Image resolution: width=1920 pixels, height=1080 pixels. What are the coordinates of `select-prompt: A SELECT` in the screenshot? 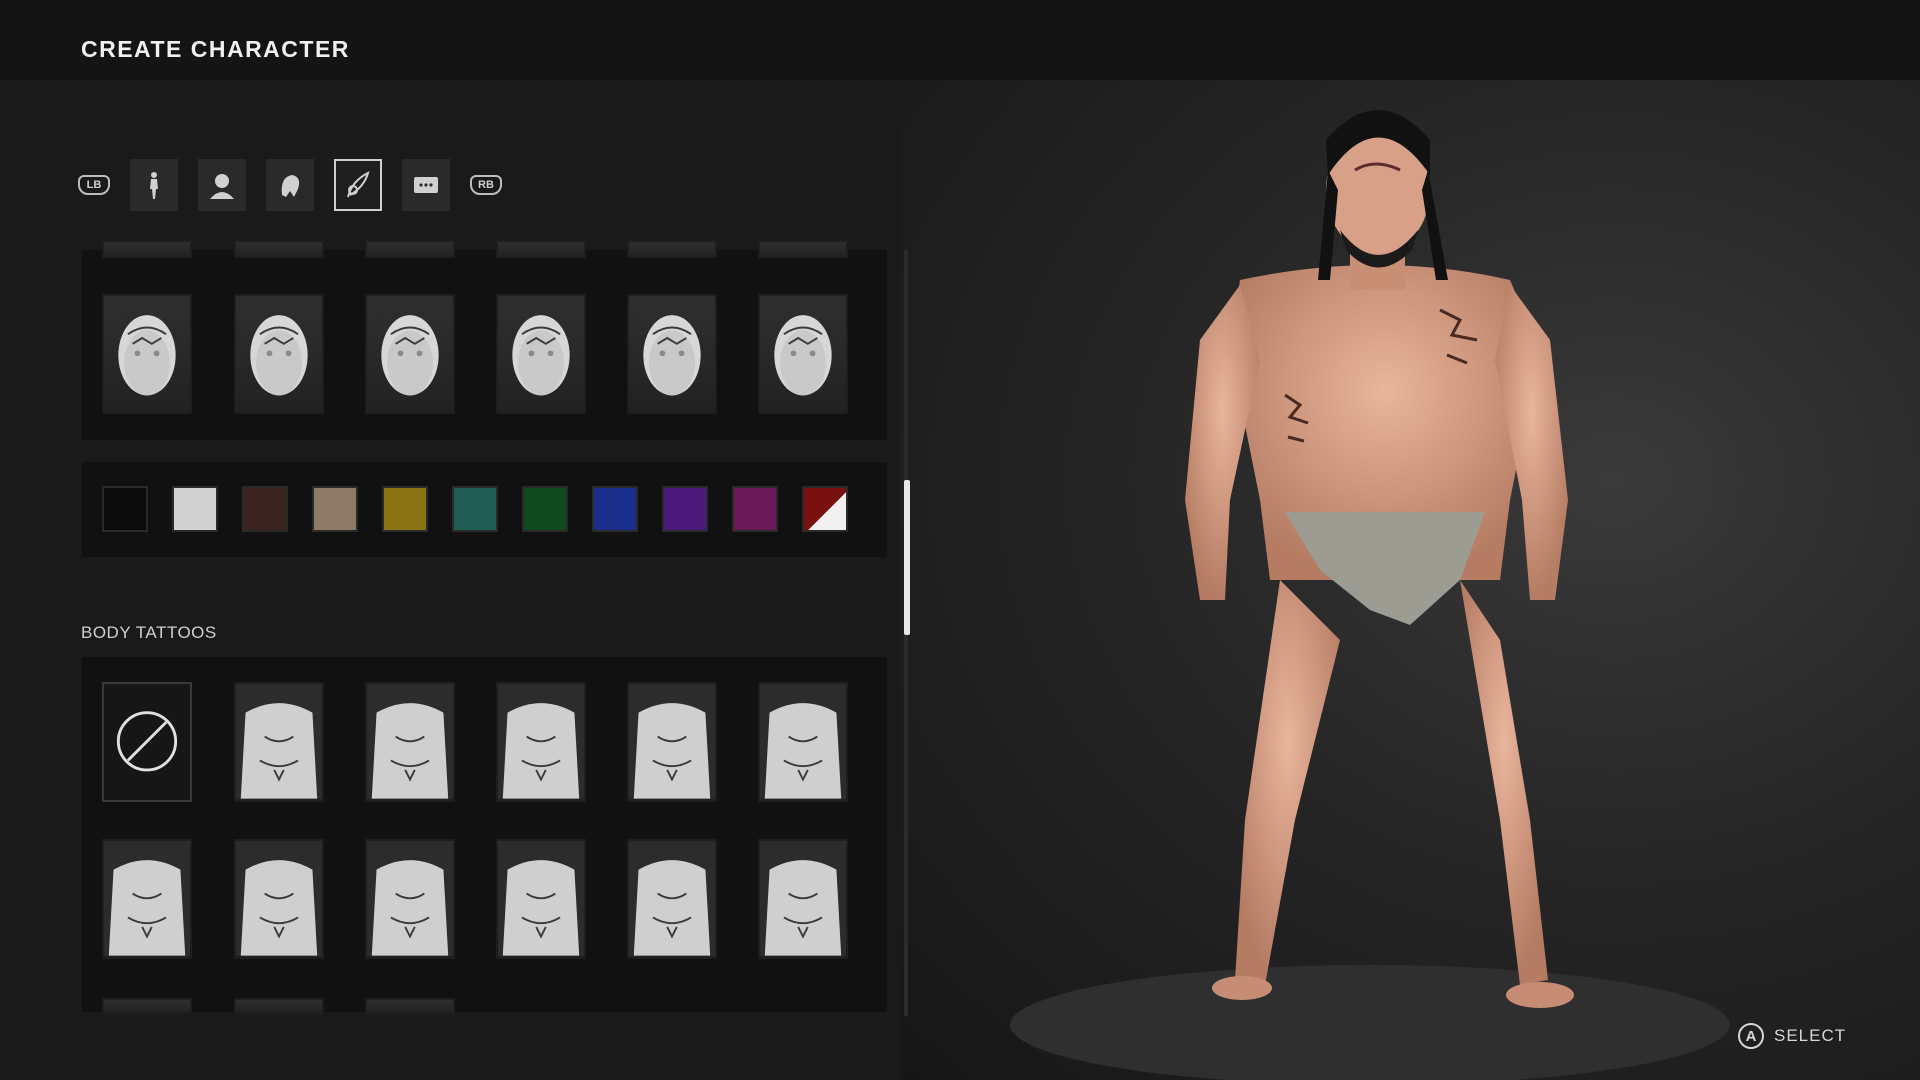 It's located at (1792, 1036).